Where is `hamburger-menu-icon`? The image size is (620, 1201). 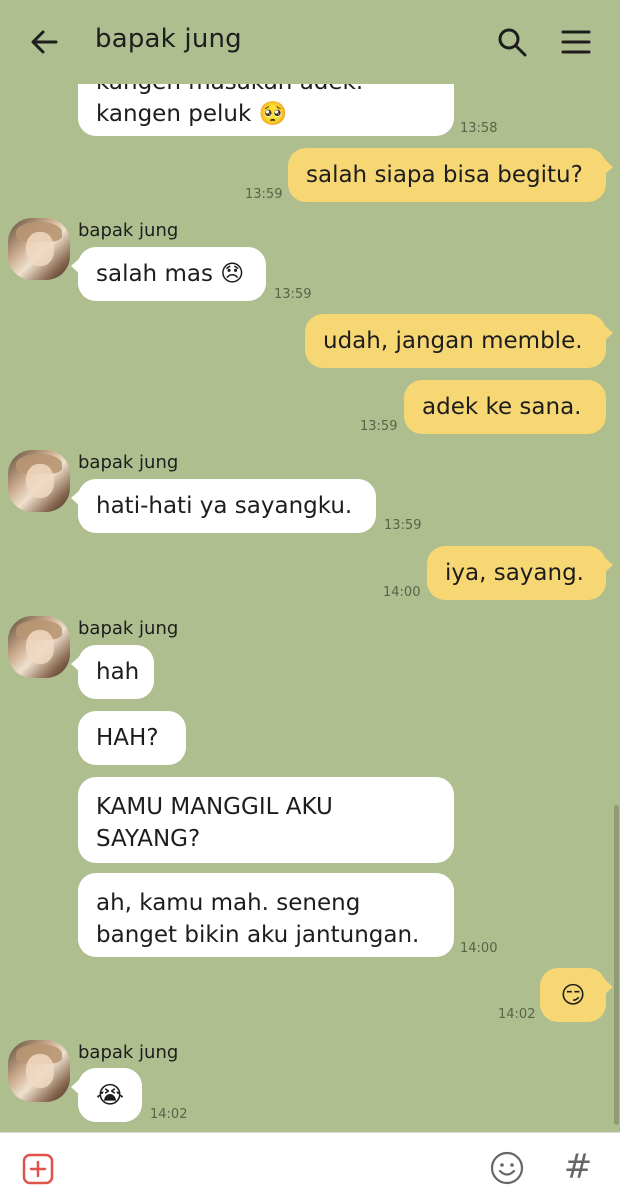 hamburger-menu-icon is located at coordinates (576, 42).